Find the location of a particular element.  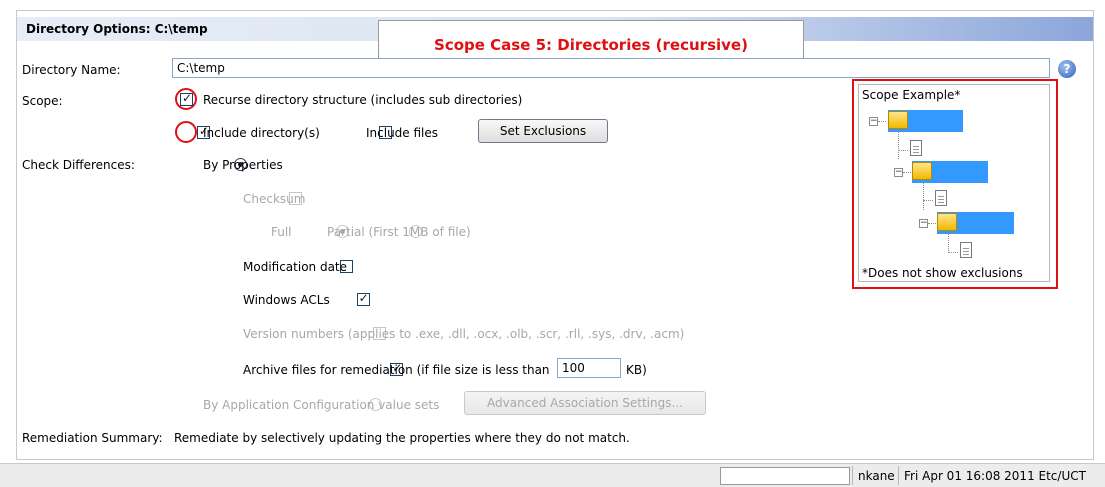

by-app-config-label: By Application Configuration value sets is located at coordinates (321, 405).